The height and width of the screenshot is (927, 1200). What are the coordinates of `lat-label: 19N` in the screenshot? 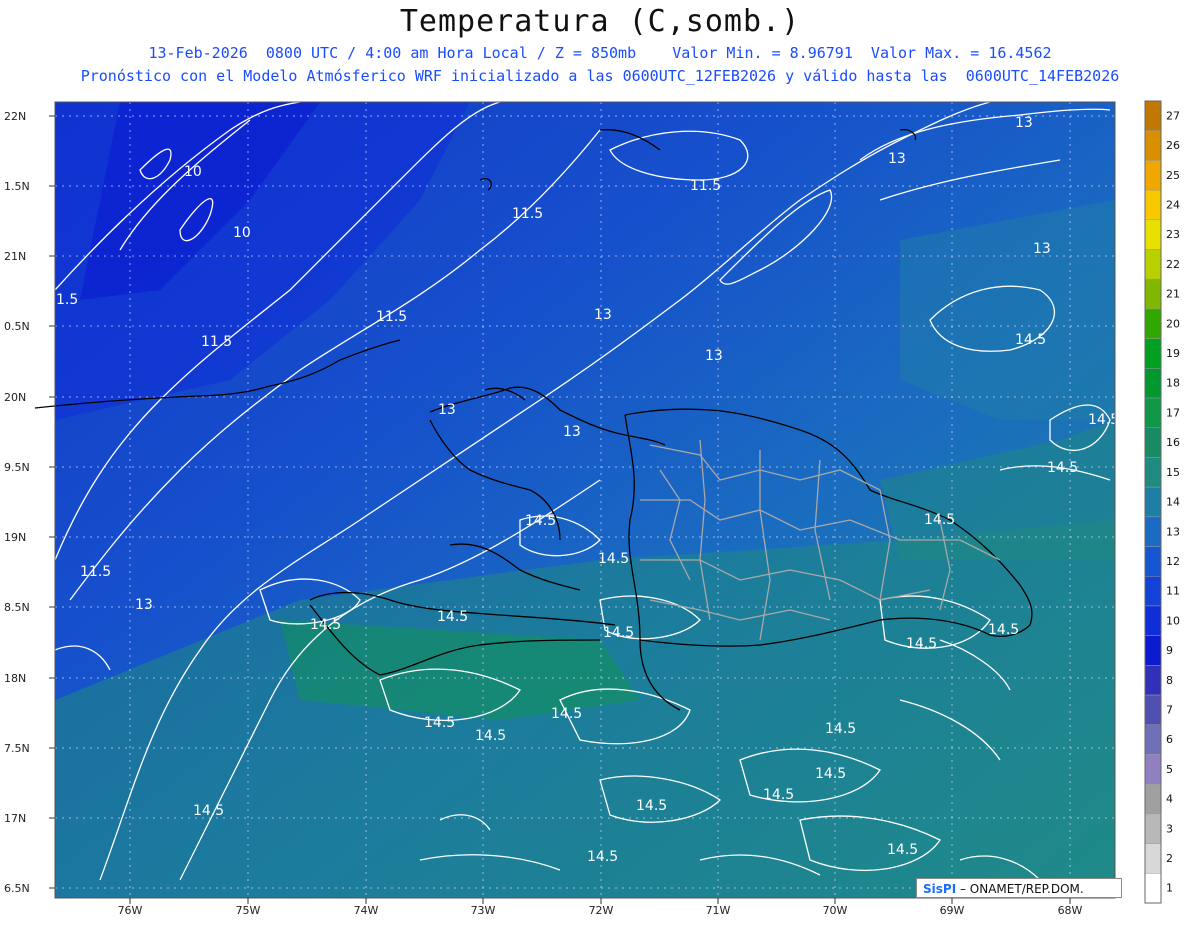 It's located at (15, 537).